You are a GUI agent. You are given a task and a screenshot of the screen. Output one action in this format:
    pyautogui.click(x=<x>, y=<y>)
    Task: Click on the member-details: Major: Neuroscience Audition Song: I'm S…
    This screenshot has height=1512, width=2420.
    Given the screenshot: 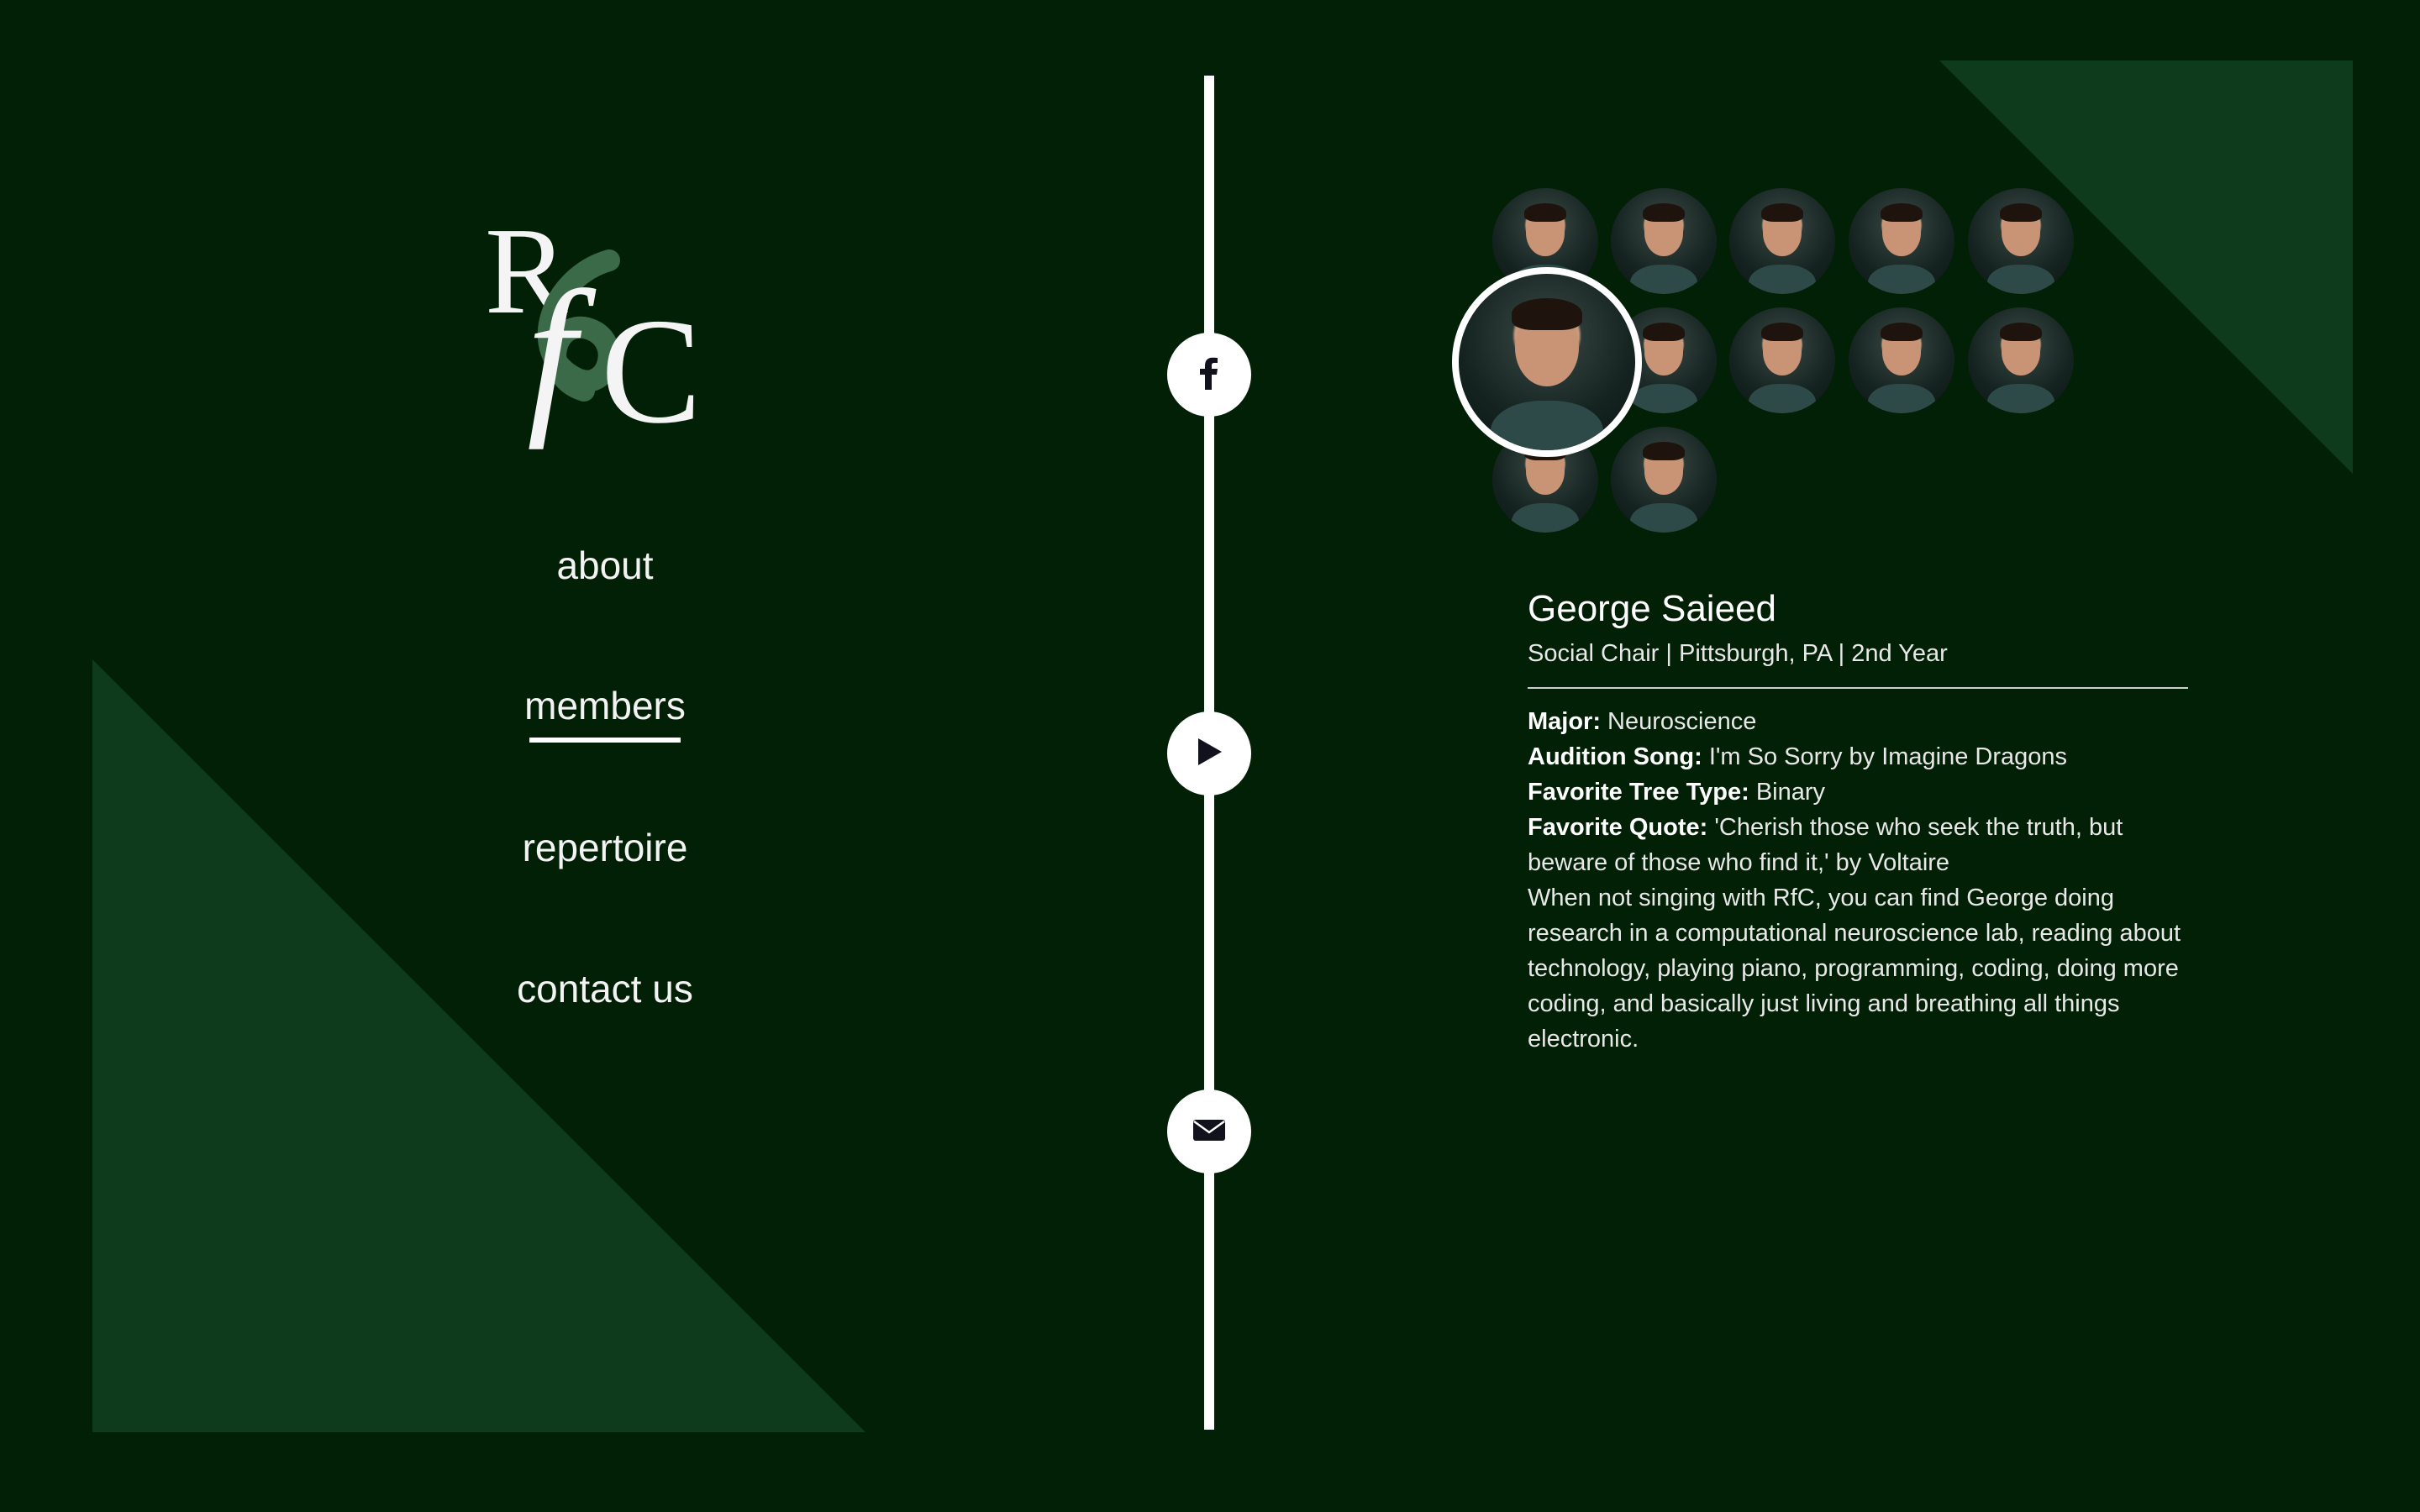 What is the action you would take?
    pyautogui.click(x=1864, y=880)
    